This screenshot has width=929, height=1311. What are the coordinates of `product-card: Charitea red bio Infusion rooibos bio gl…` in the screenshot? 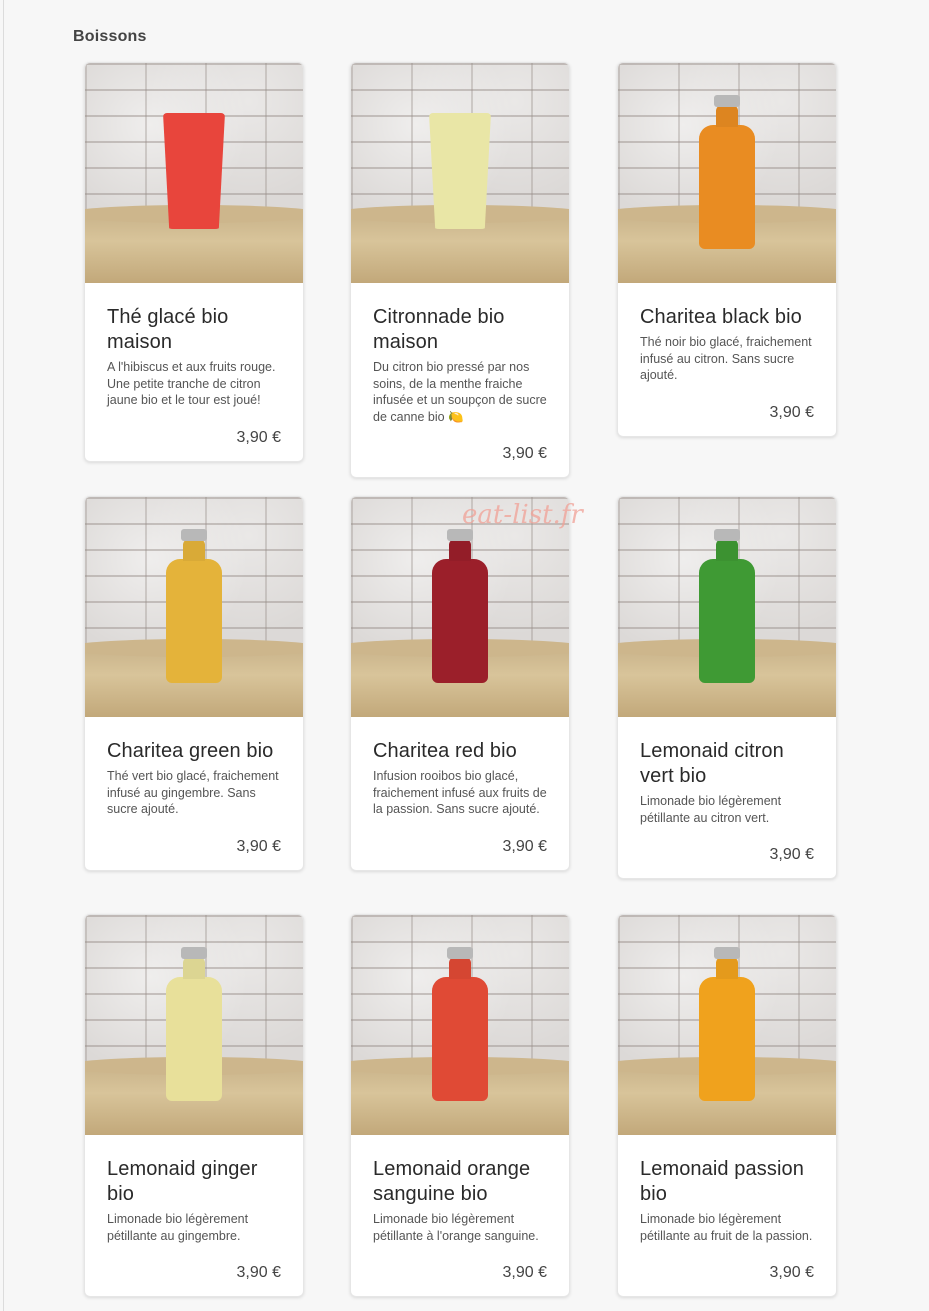 It's located at (460, 683).